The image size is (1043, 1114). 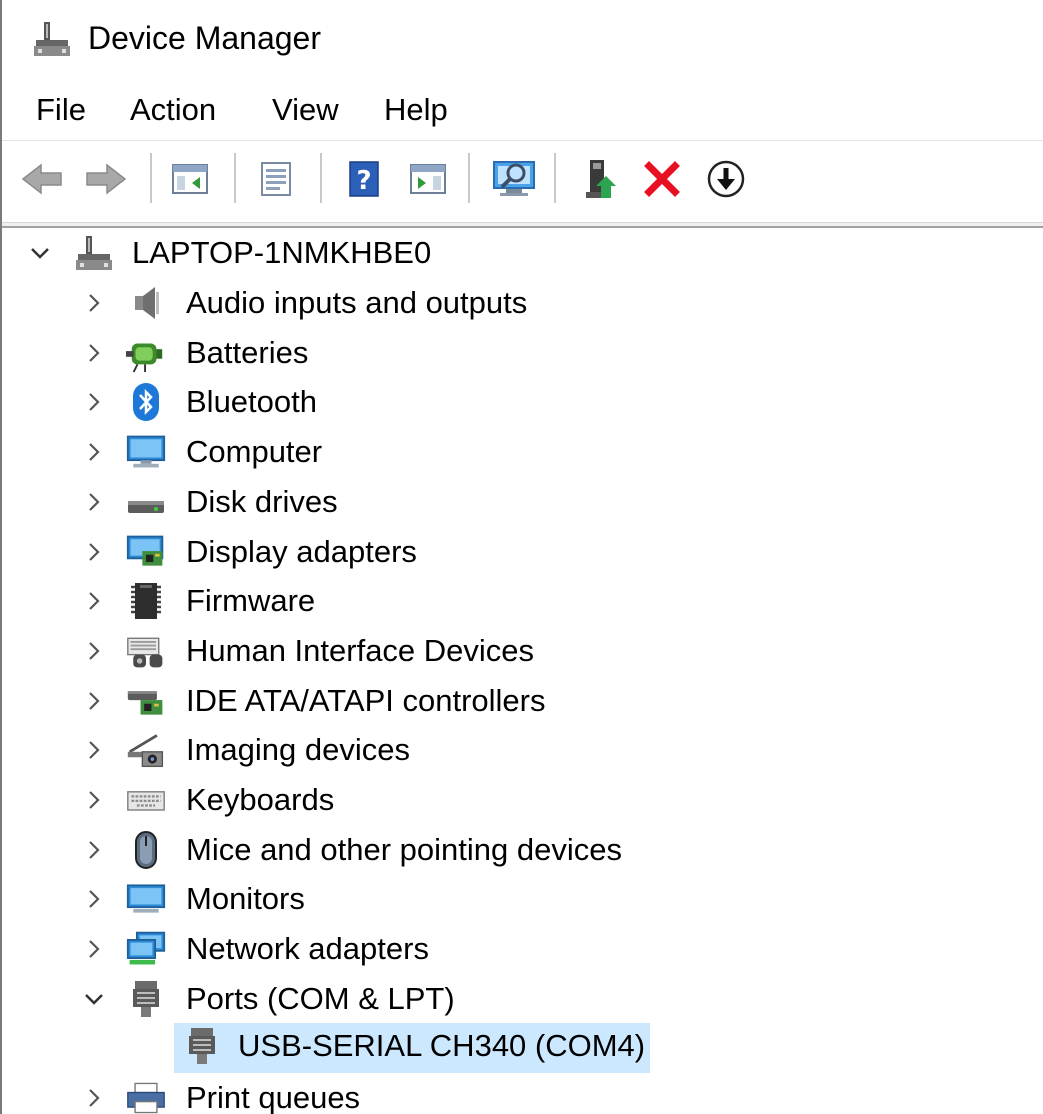 I want to click on tree-category-ports-com-lpt: Ports (COM & LPT), so click(x=522, y=999).